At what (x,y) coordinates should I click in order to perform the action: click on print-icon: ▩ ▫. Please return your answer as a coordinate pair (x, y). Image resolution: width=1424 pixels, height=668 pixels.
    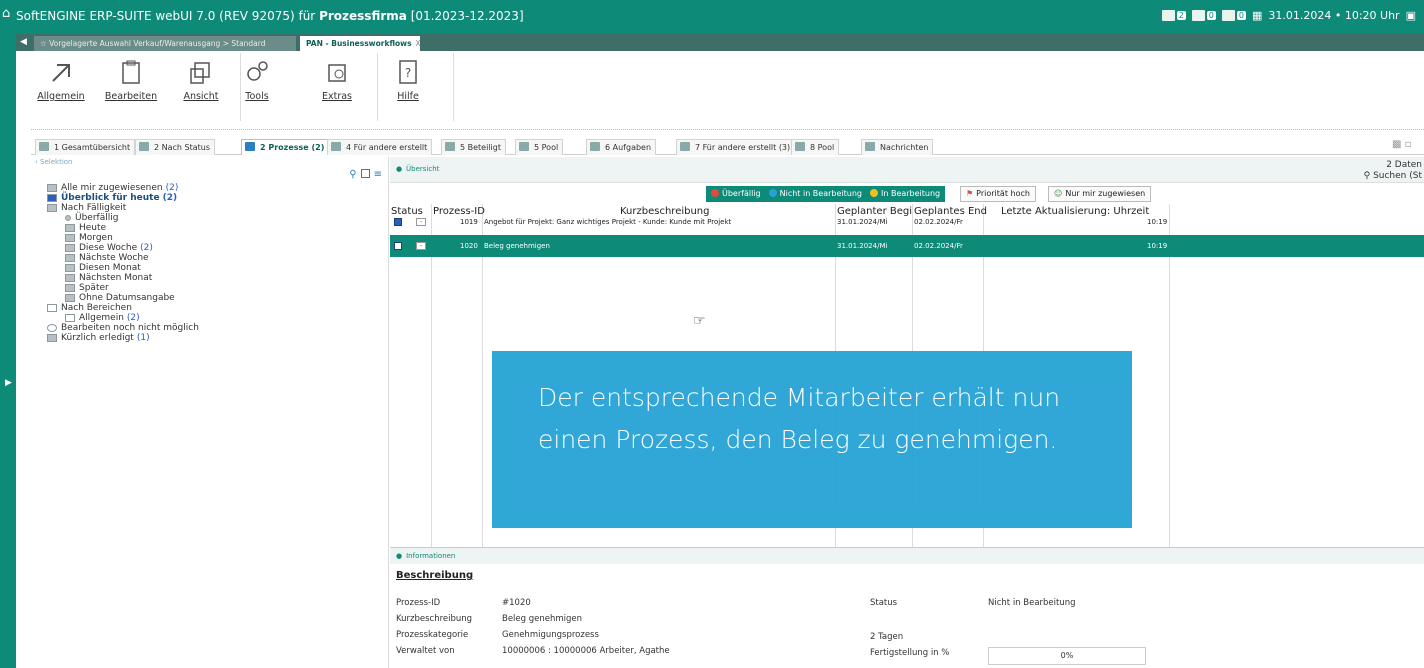
    Looking at the image, I should click on (1407, 146).